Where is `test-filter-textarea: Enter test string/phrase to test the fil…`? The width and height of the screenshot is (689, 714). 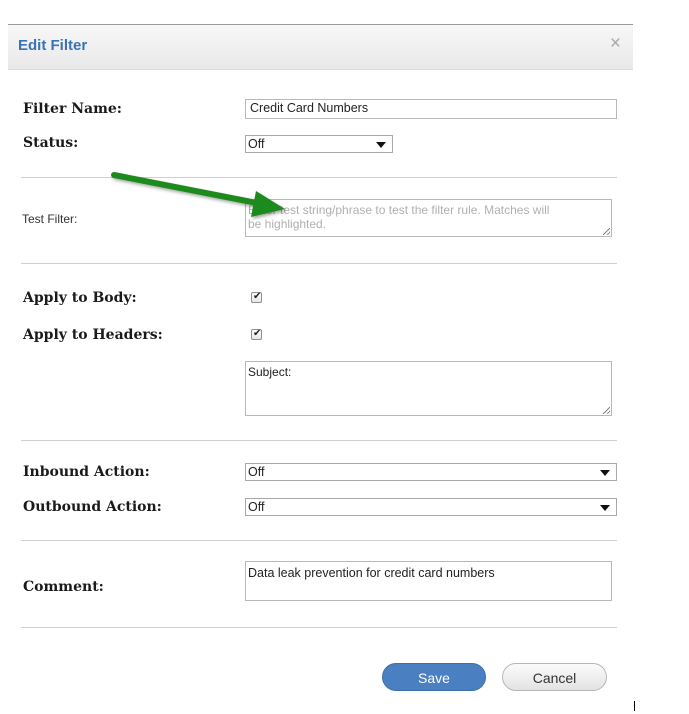 test-filter-textarea: Enter test string/phrase to test the fil… is located at coordinates (428, 218).